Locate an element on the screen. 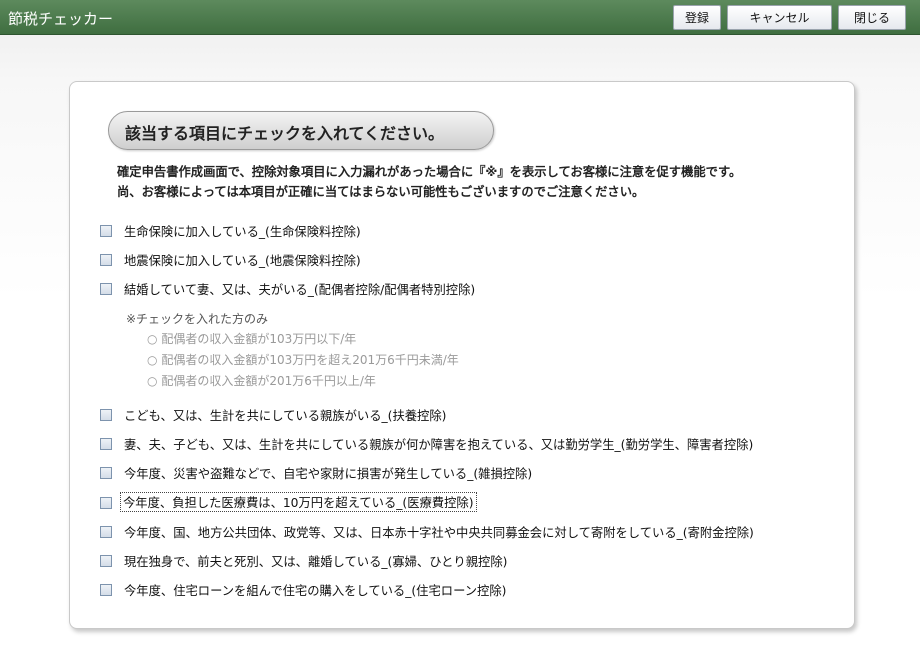 The width and height of the screenshot is (920, 664). spouse-income-option-2: ○ 配偶者の収入金額が103万円を超え201万6千円未満/年 is located at coordinates (303, 359).